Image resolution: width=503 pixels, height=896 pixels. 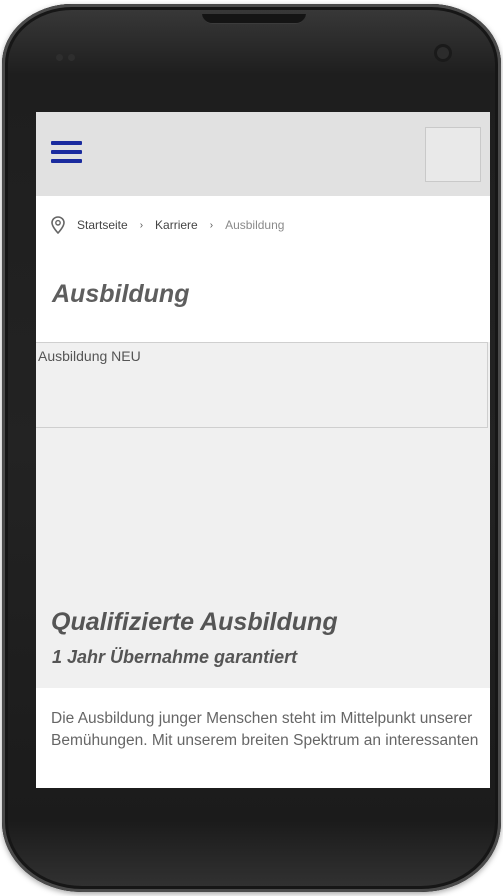 I want to click on hero-image-placeholder: Ausbildung NEU, so click(x=262, y=385).